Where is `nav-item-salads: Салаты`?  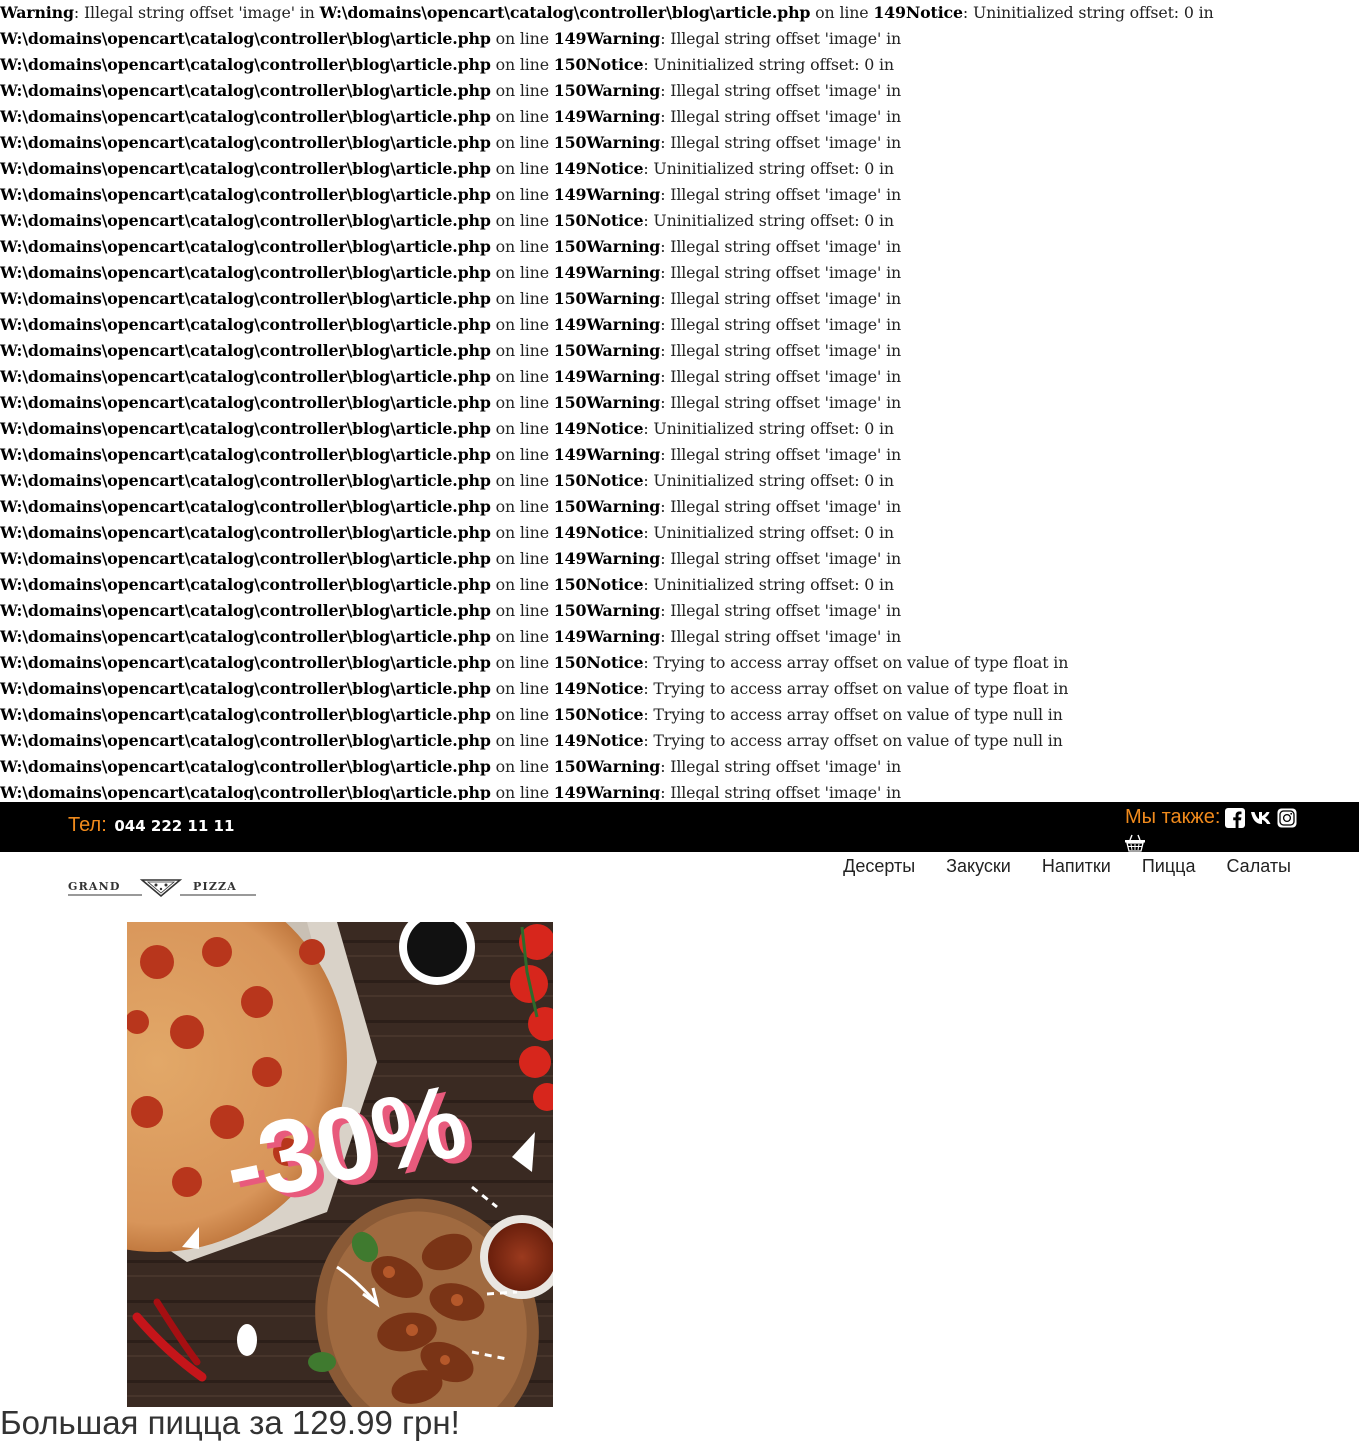 nav-item-salads: Салаты is located at coordinates (1258, 866).